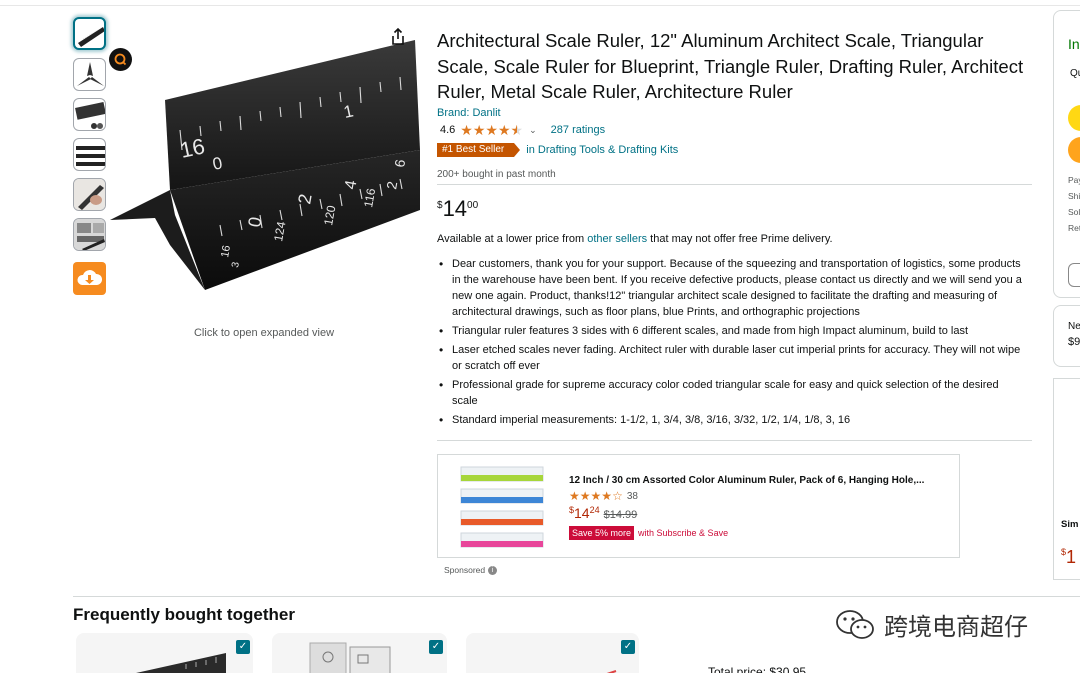  I want to click on sponsored-product-image, so click(501, 507).